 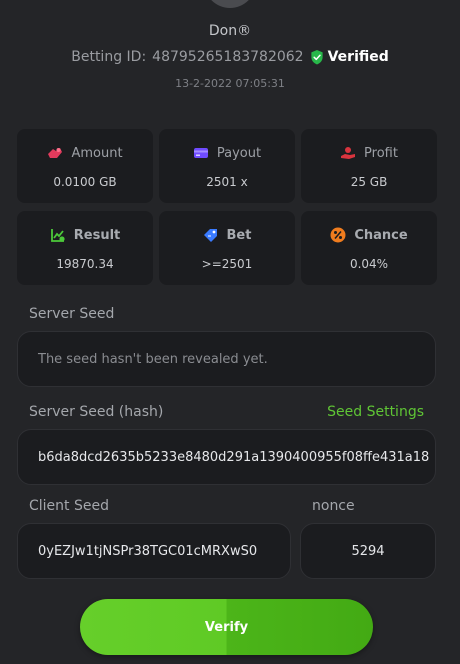 What do you see at coordinates (230, 83) in the screenshot?
I see `bet-datetime: 13-2-2022 07:05:31` at bounding box center [230, 83].